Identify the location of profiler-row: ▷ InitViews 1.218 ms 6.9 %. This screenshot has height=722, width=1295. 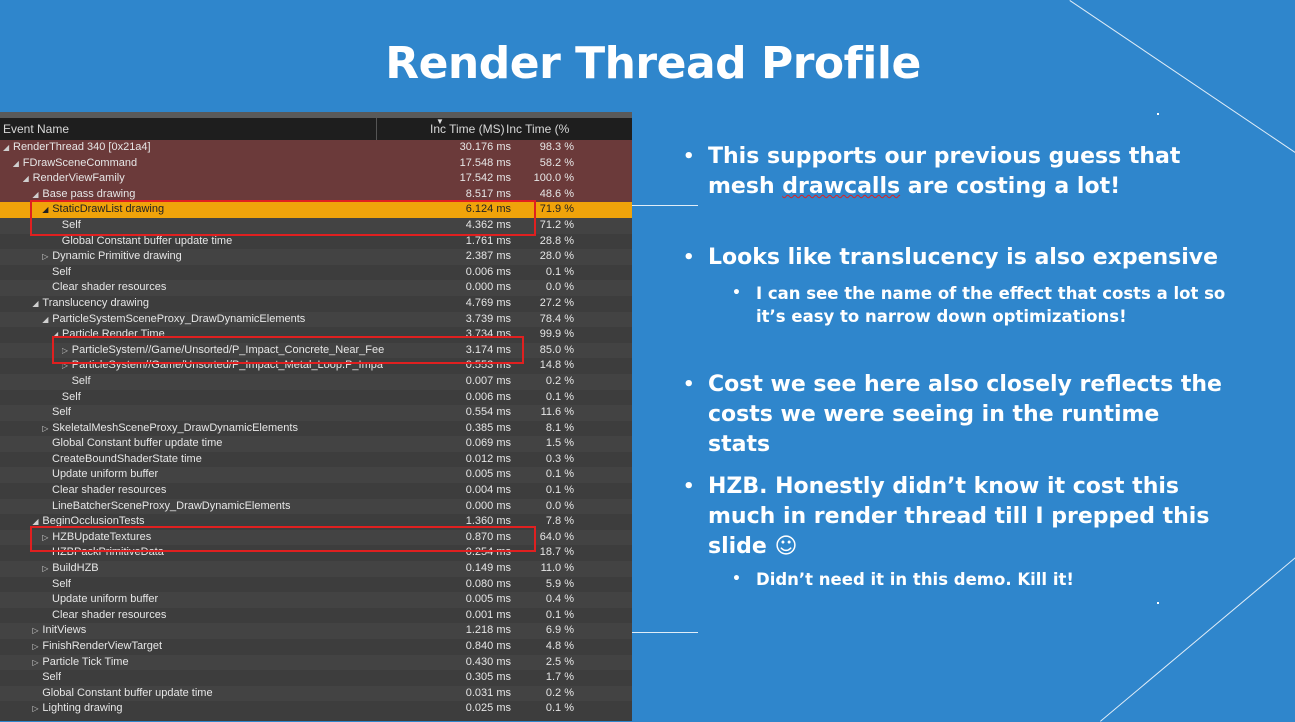
(316, 631).